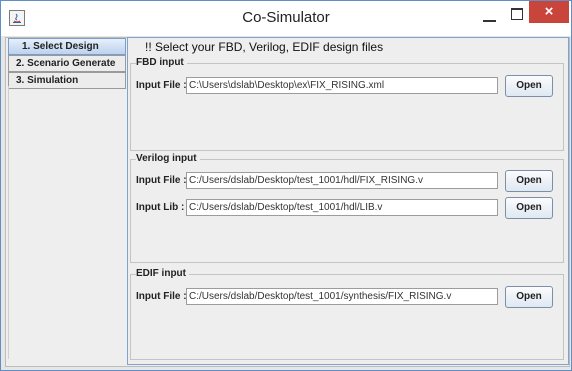 This screenshot has height=371, width=572. What do you see at coordinates (162, 273) in the screenshot?
I see `edif-group-title: EDIF input` at bounding box center [162, 273].